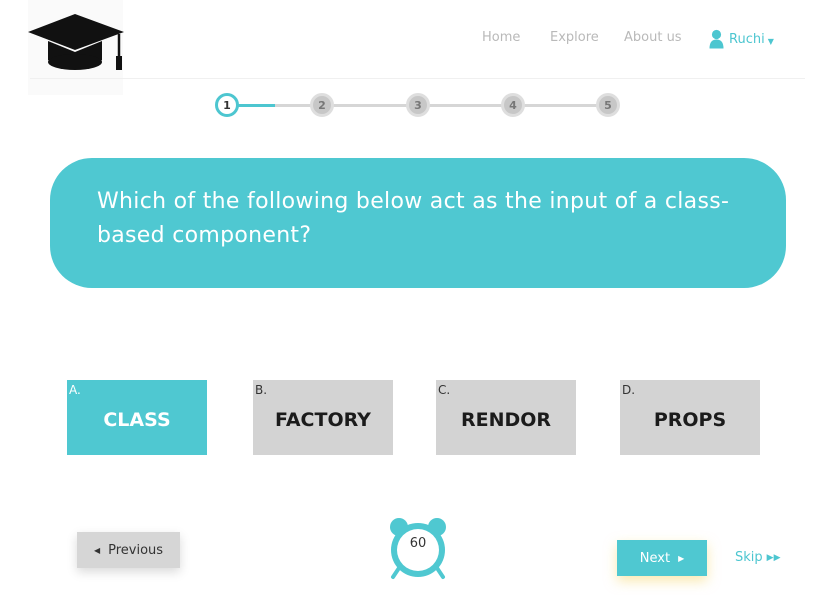 The image size is (837, 595). I want to click on arrow-right-icon: ▶, so click(681, 558).